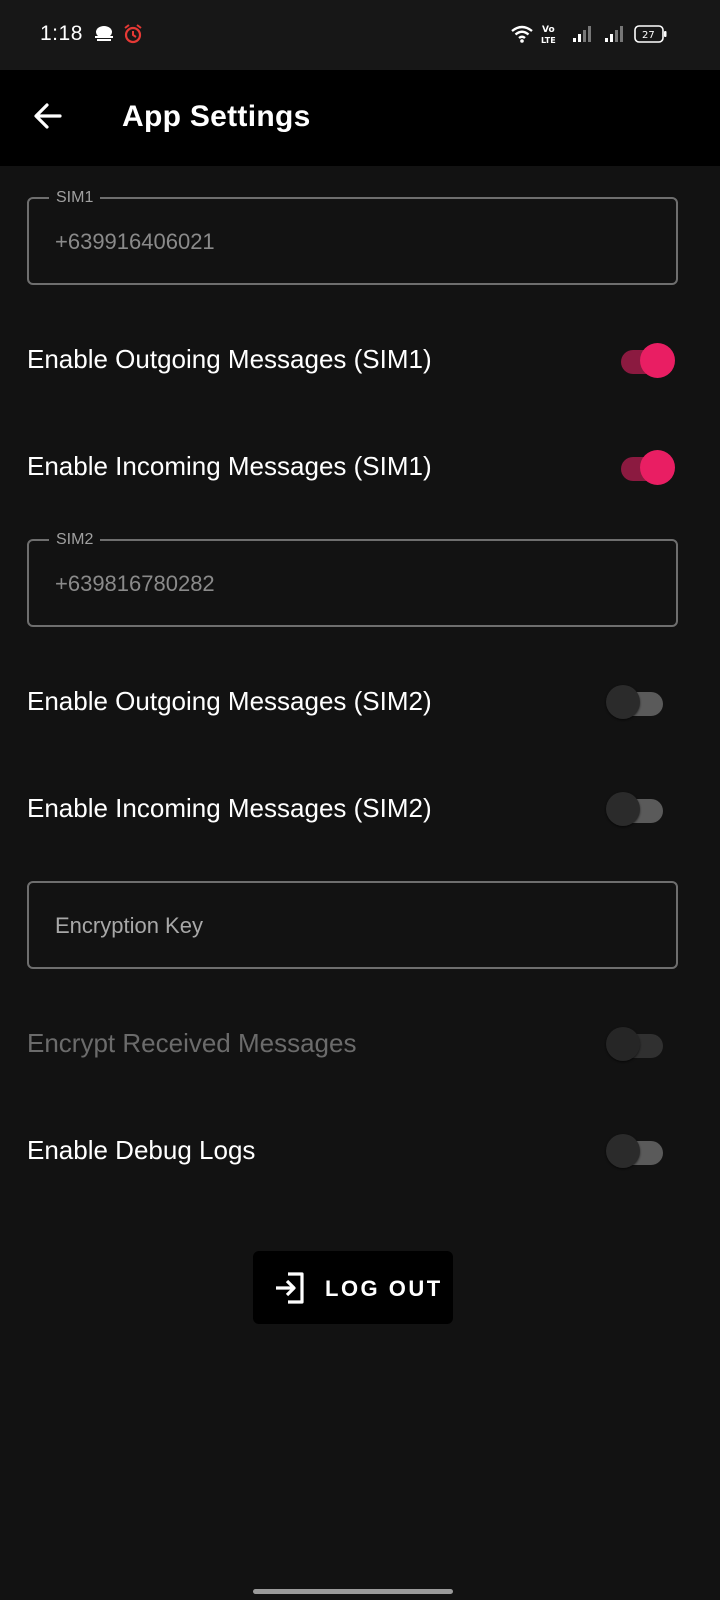 The width and height of the screenshot is (720, 1600). What do you see at coordinates (229, 466) in the screenshot?
I see `sim1-incoming-label: Enable Incoming Messages (SIM1)` at bounding box center [229, 466].